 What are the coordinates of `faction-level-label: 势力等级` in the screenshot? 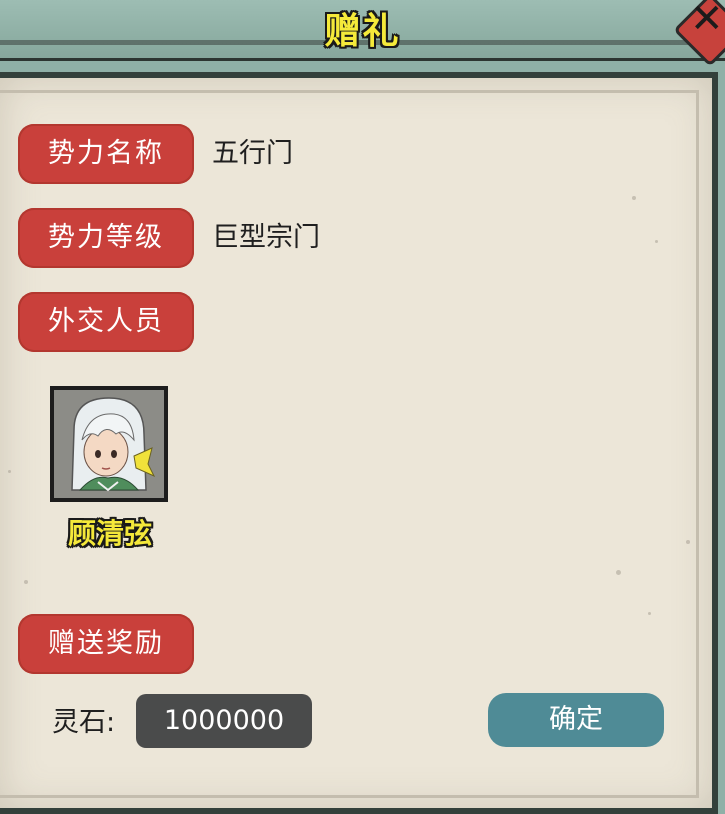 It's located at (106, 238).